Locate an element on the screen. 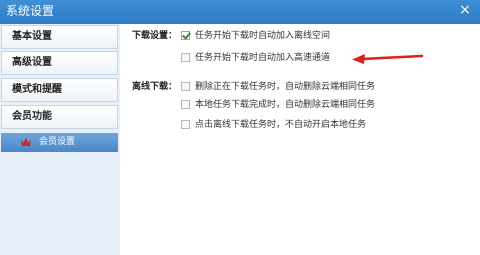 This screenshot has height=255, width=480. no-auto-local-task-checkbox is located at coordinates (185, 124).